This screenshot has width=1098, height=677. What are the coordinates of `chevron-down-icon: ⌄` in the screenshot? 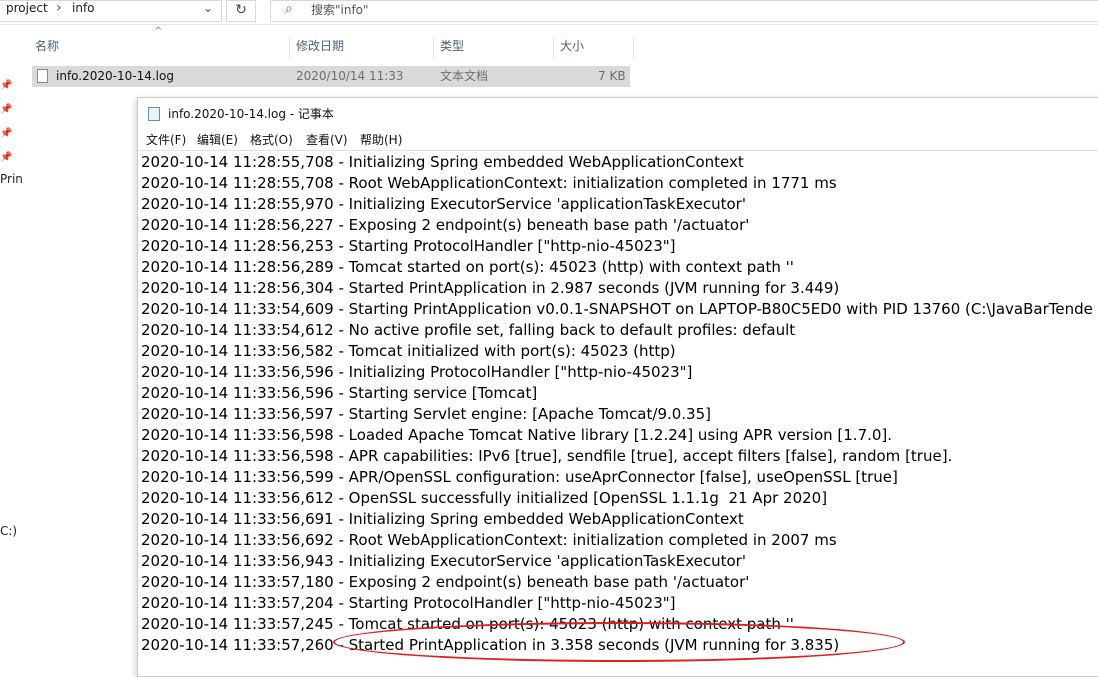 It's located at (208, 8).